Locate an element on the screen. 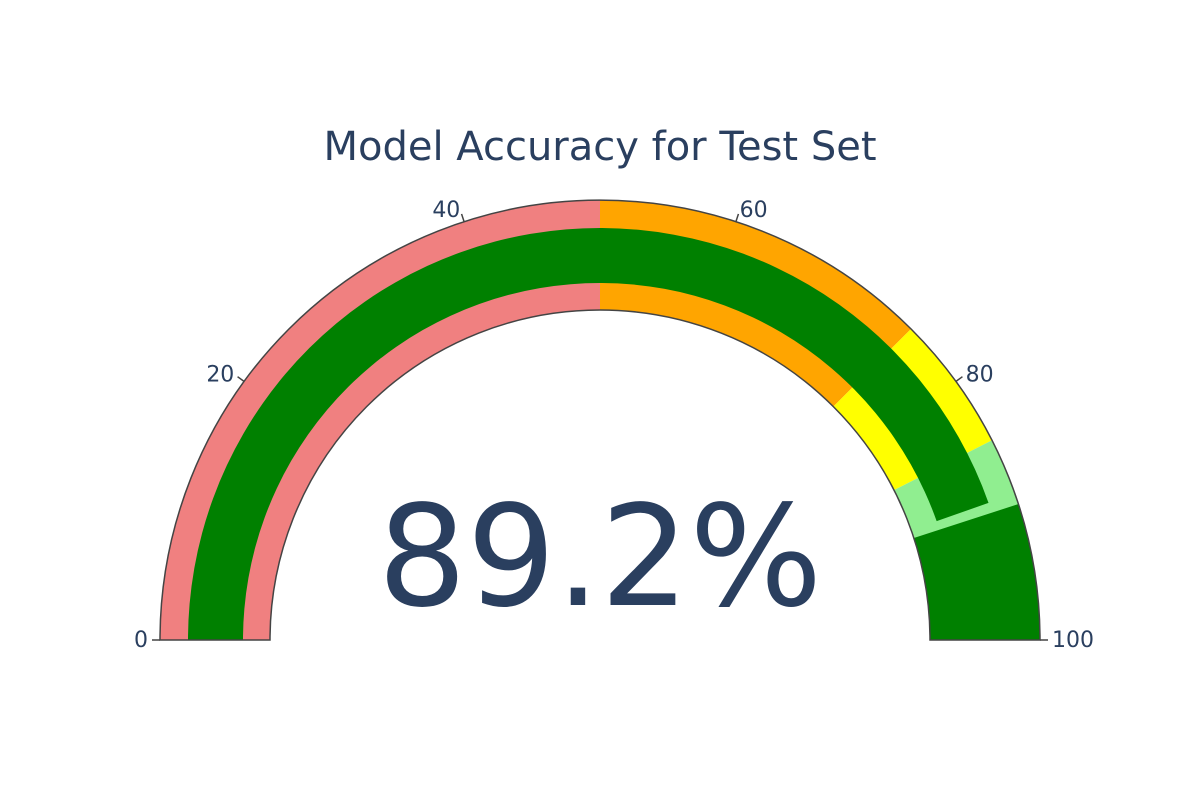  gauge-tick-label-40: 40 is located at coordinates (446, 210).